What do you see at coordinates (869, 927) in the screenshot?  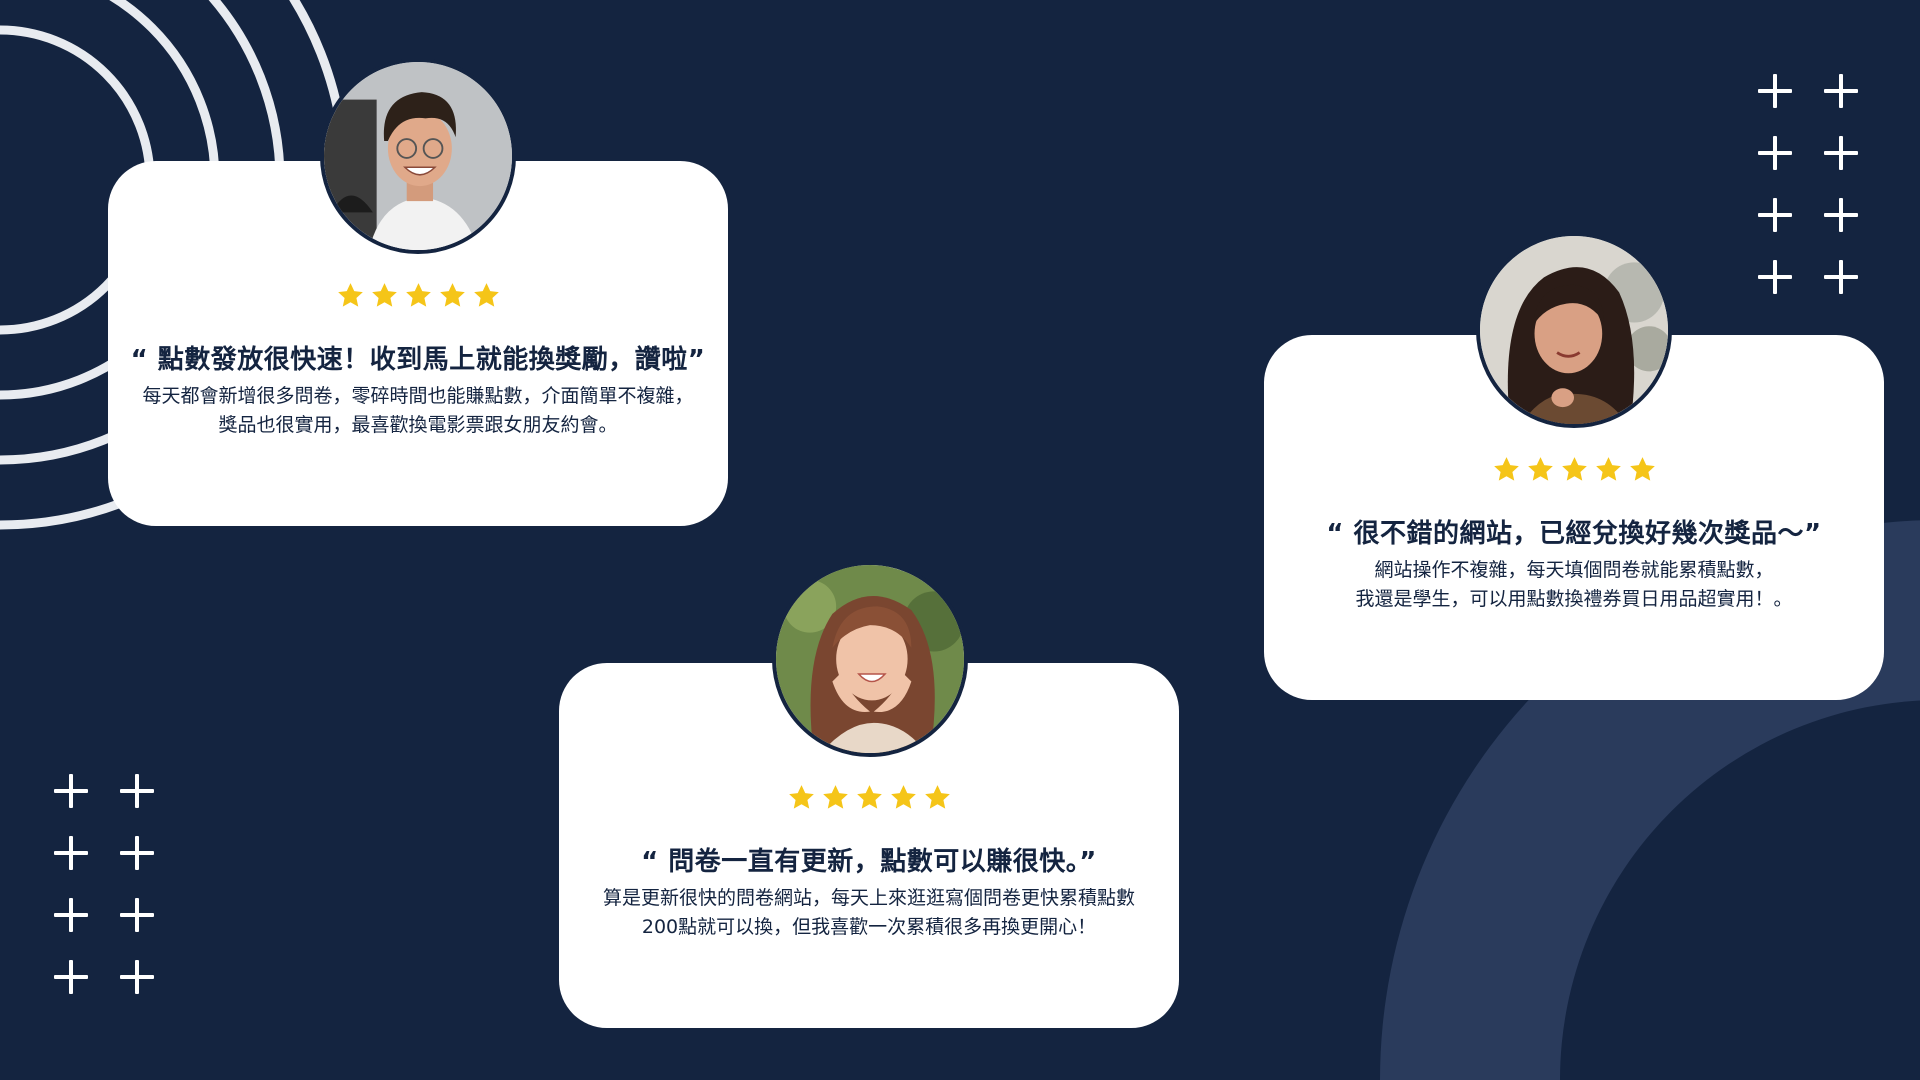 I see `testimonial-body-line-2: 200點就可以換，但我喜歡一次累積很多再換更開心！` at bounding box center [869, 927].